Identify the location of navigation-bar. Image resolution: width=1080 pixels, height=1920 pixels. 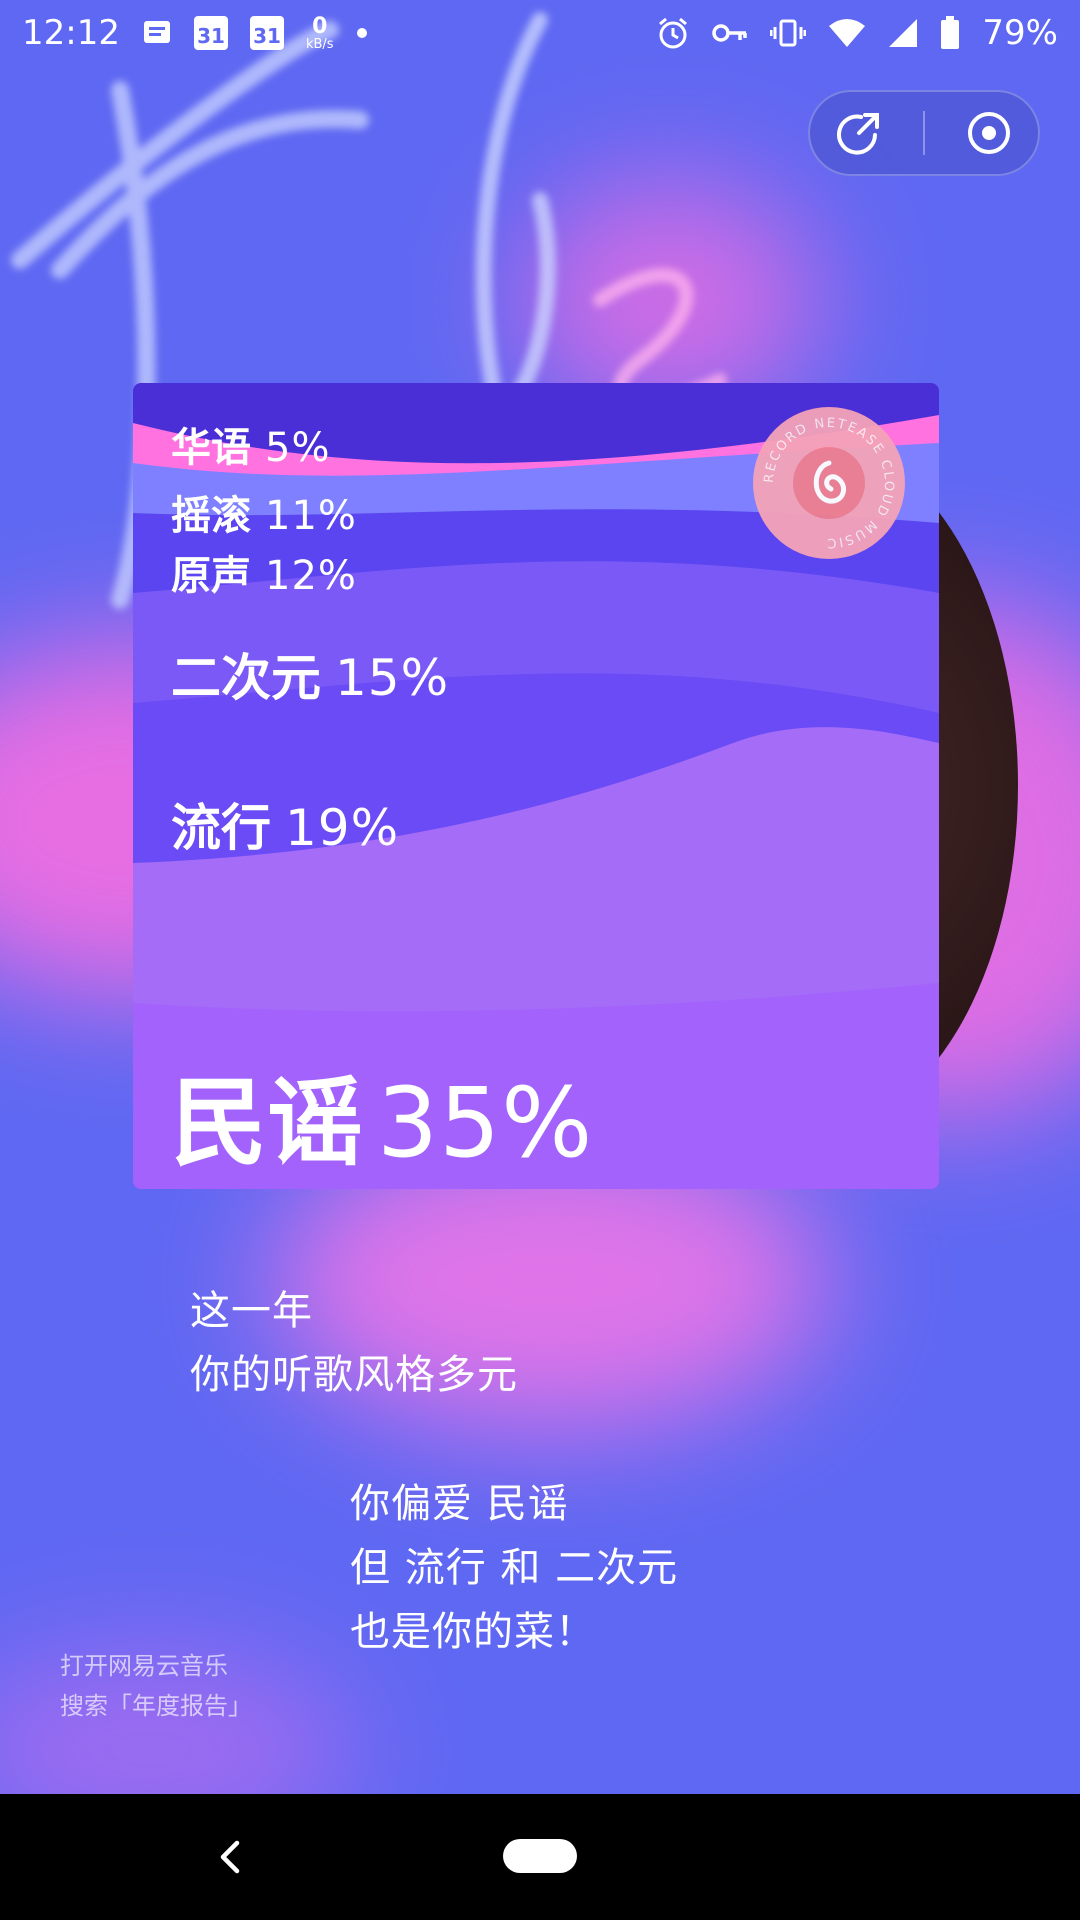
(540, 1857).